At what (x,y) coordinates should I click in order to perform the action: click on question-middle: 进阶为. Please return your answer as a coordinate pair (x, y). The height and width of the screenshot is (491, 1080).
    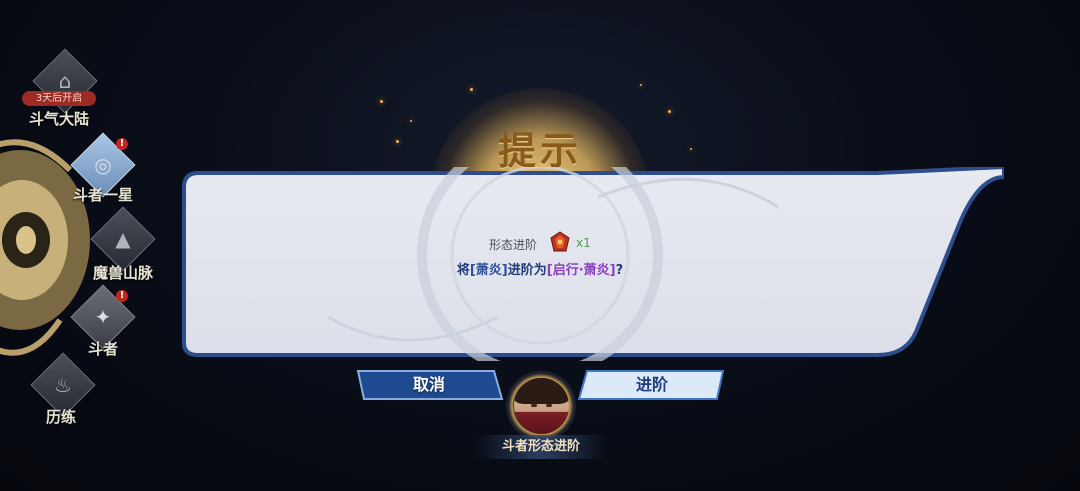
    Looking at the image, I should click on (527, 270).